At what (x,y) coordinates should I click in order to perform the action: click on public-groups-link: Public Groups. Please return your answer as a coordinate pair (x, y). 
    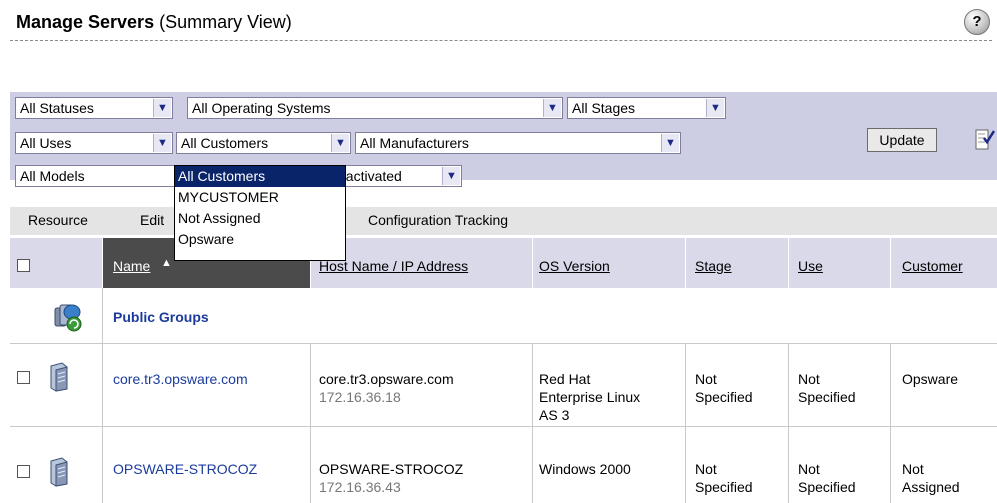
    Looking at the image, I should click on (161, 317).